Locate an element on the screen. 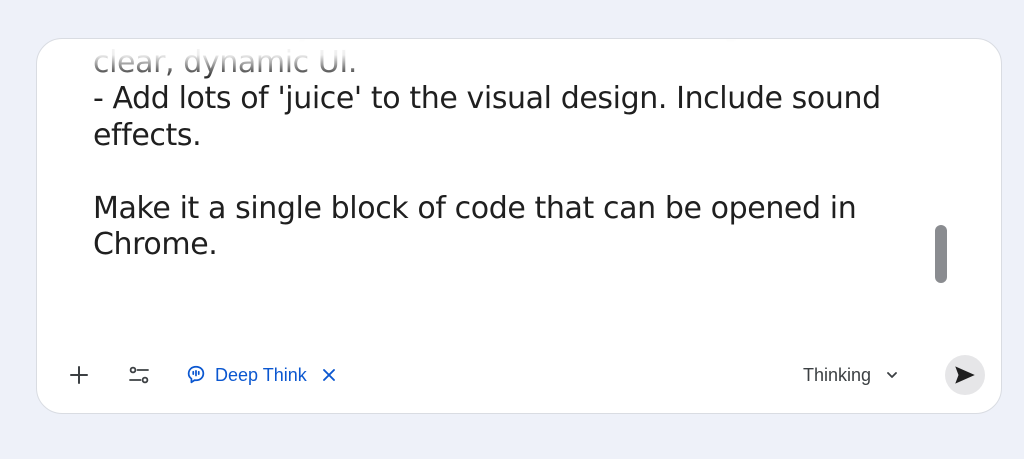  deep-think-chip: Deep Think is located at coordinates (261, 375).